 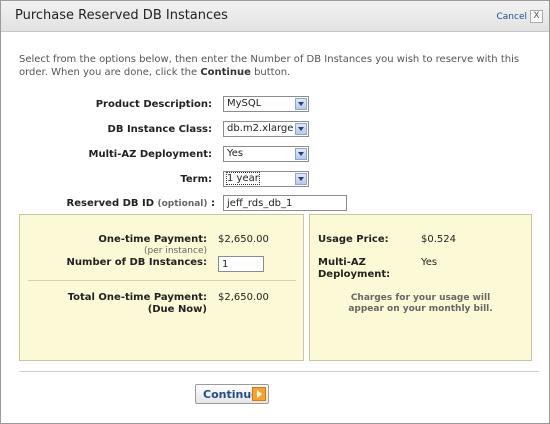 I want to click on instructions-end: button., so click(x=270, y=72).